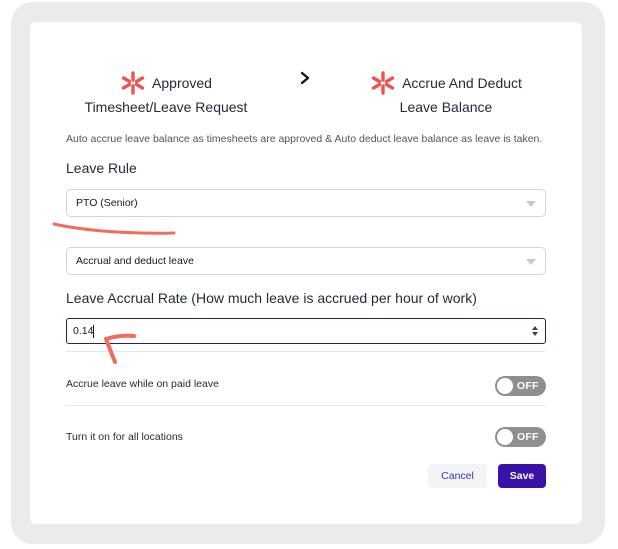 The image size is (618, 549). Describe the element at coordinates (101, 168) in the screenshot. I see `leave-rule-label: Leave Rule` at that location.